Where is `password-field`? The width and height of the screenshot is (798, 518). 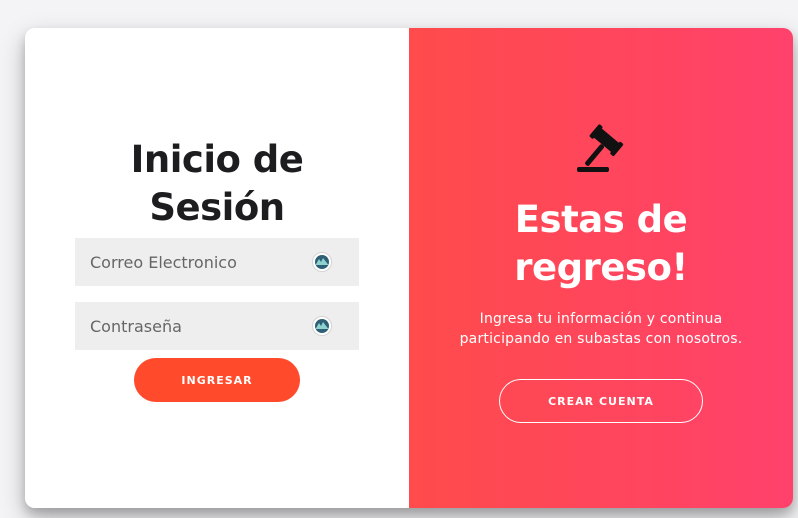
password-field is located at coordinates (217, 326).